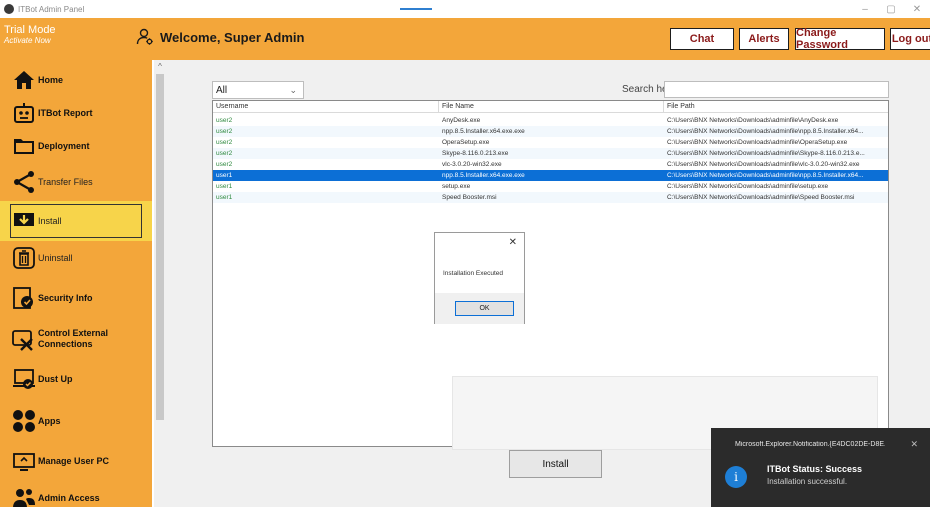 Image resolution: width=930 pixels, height=507 pixels. What do you see at coordinates (51, 79) in the screenshot?
I see `sidebar-item-label: Home` at bounding box center [51, 79].